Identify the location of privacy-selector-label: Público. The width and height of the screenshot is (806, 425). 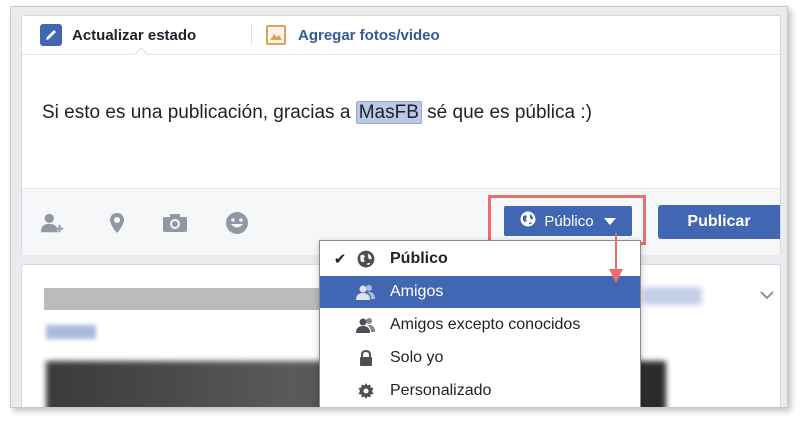
(569, 221).